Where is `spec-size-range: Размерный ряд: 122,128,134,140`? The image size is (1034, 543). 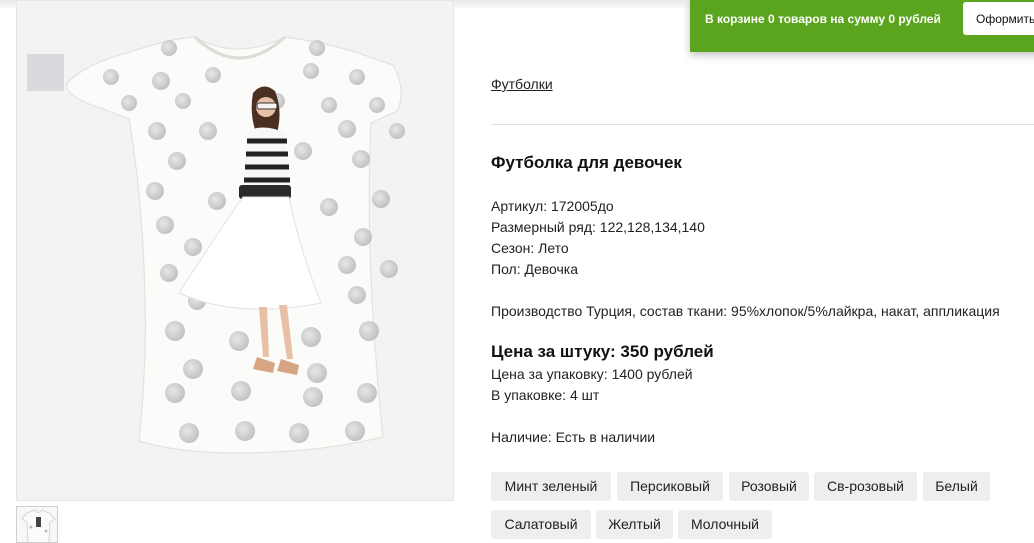 spec-size-range: Размерный ряд: 122,128,134,140 is located at coordinates (598, 227).